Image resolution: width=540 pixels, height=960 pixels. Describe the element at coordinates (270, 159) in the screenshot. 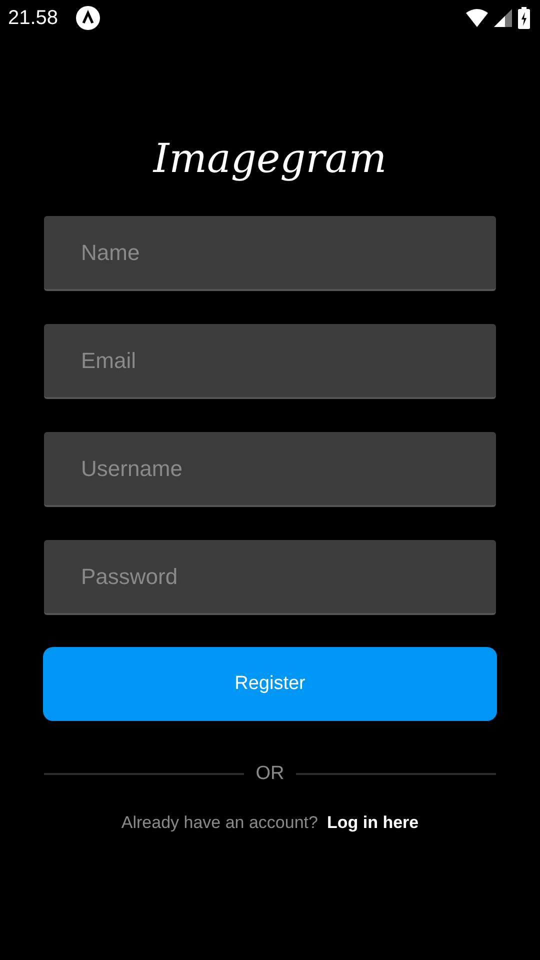

I see `app-logo: Imagegram` at that location.